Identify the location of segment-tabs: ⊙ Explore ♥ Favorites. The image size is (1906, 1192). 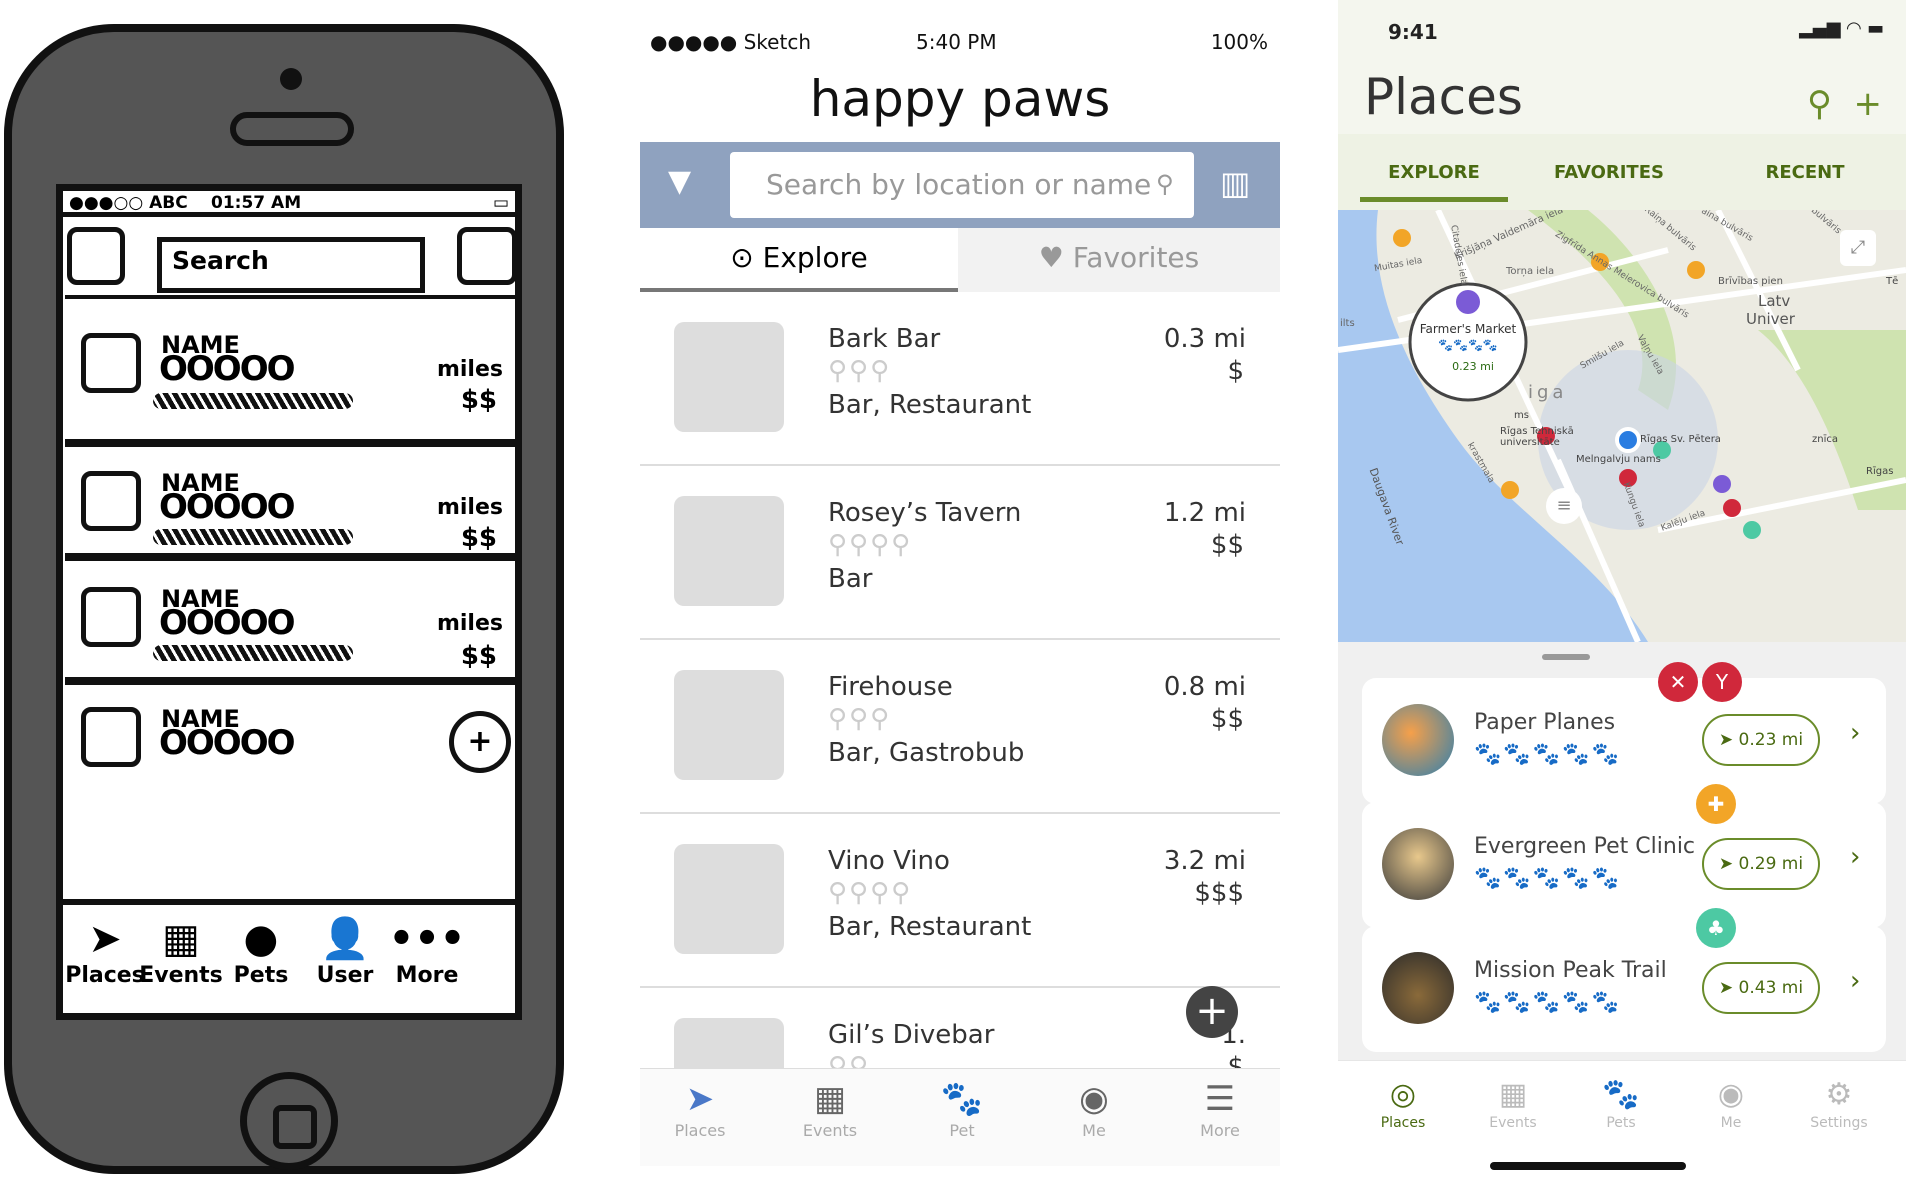
(960, 260).